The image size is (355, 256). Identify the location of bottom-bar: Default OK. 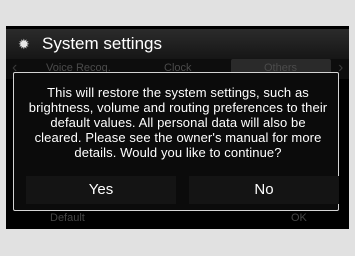
(177, 218).